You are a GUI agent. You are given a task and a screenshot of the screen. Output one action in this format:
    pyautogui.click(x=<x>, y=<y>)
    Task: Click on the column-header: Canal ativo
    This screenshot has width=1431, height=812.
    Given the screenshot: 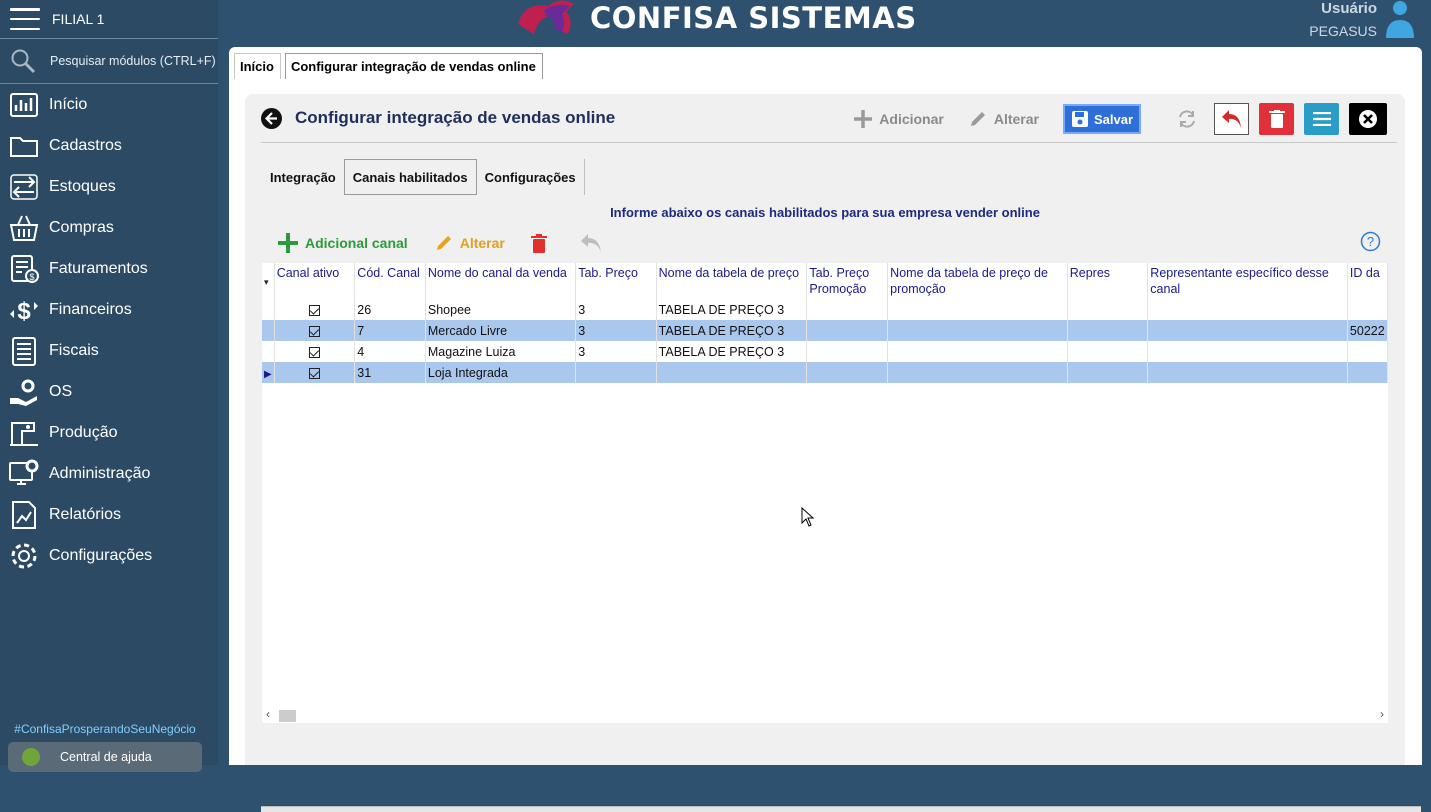 What is the action you would take?
    pyautogui.click(x=315, y=281)
    